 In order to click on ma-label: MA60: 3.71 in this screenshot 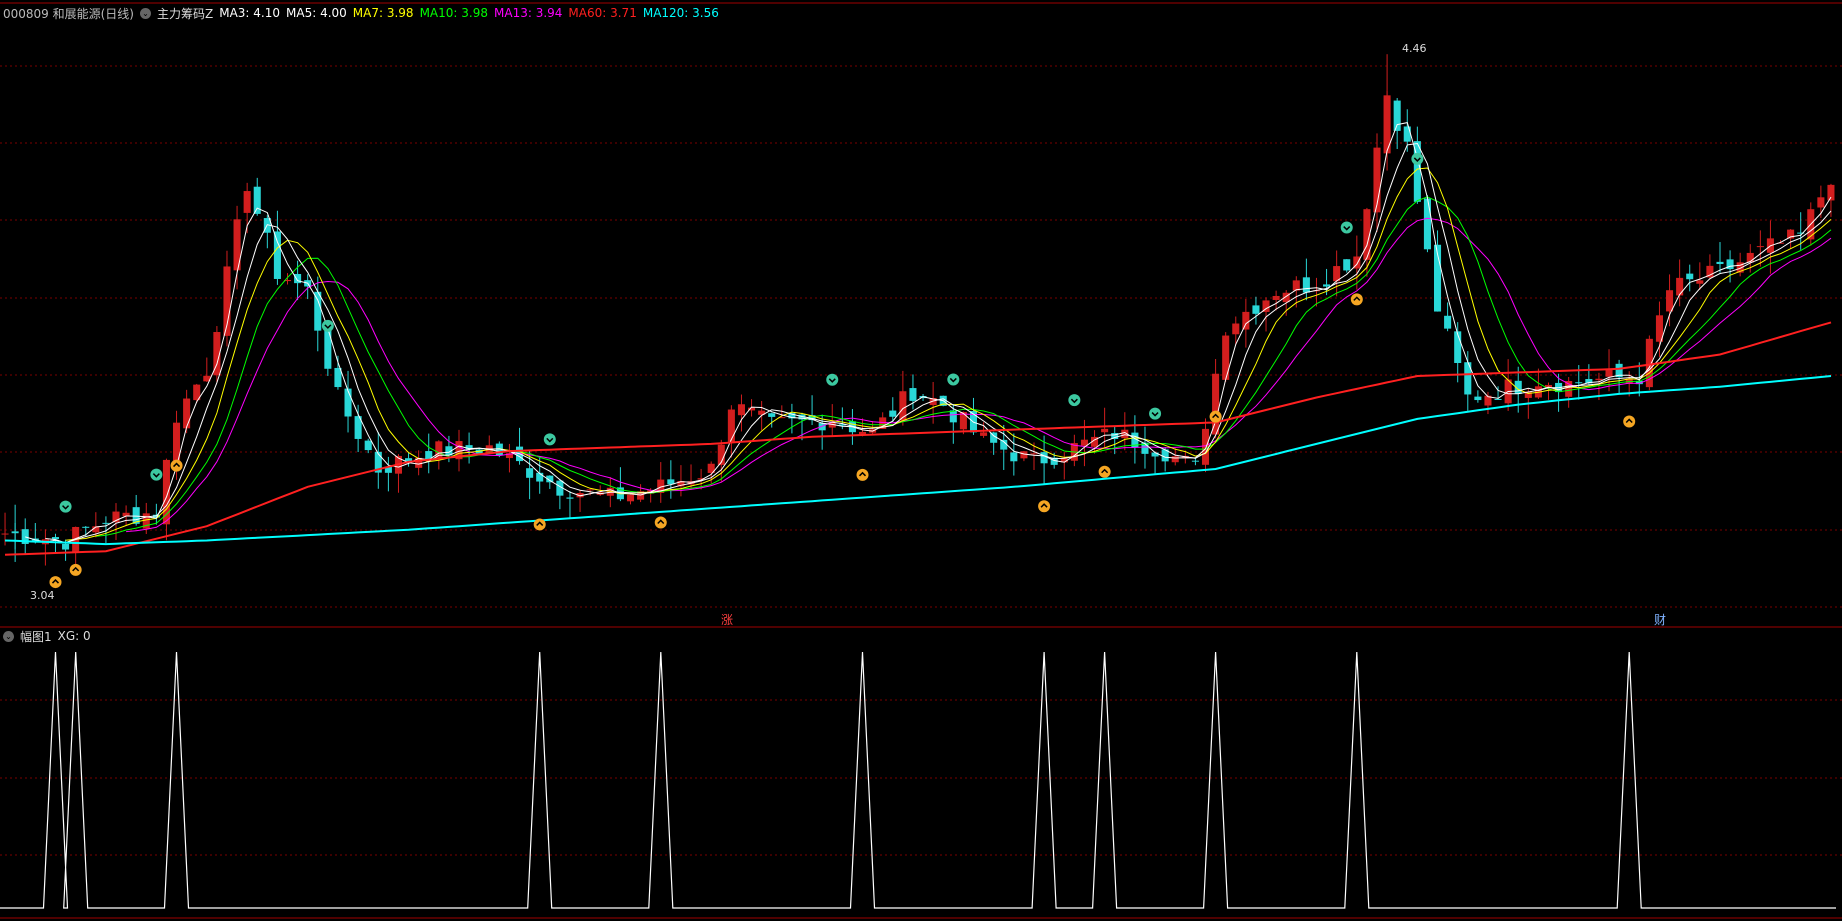, I will do `click(602, 13)`.